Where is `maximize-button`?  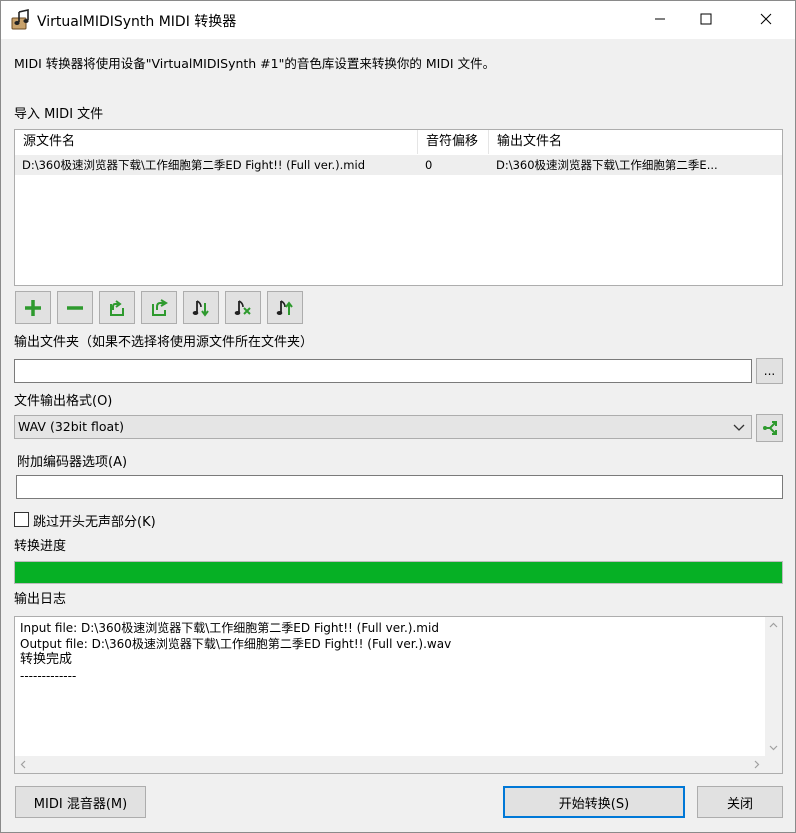 maximize-button is located at coordinates (706, 19).